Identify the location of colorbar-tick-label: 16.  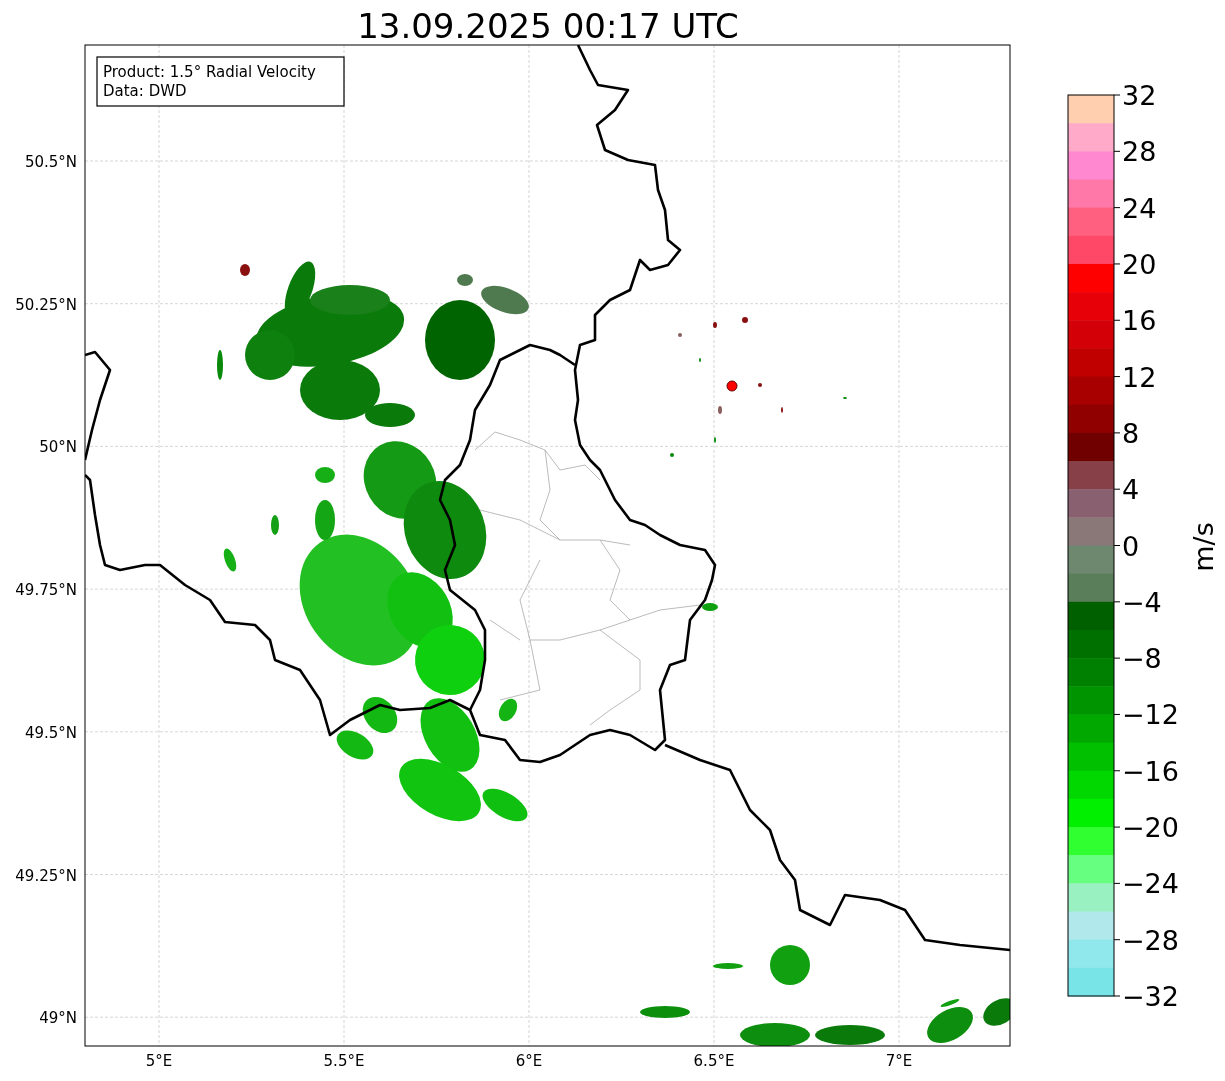
(1139, 321).